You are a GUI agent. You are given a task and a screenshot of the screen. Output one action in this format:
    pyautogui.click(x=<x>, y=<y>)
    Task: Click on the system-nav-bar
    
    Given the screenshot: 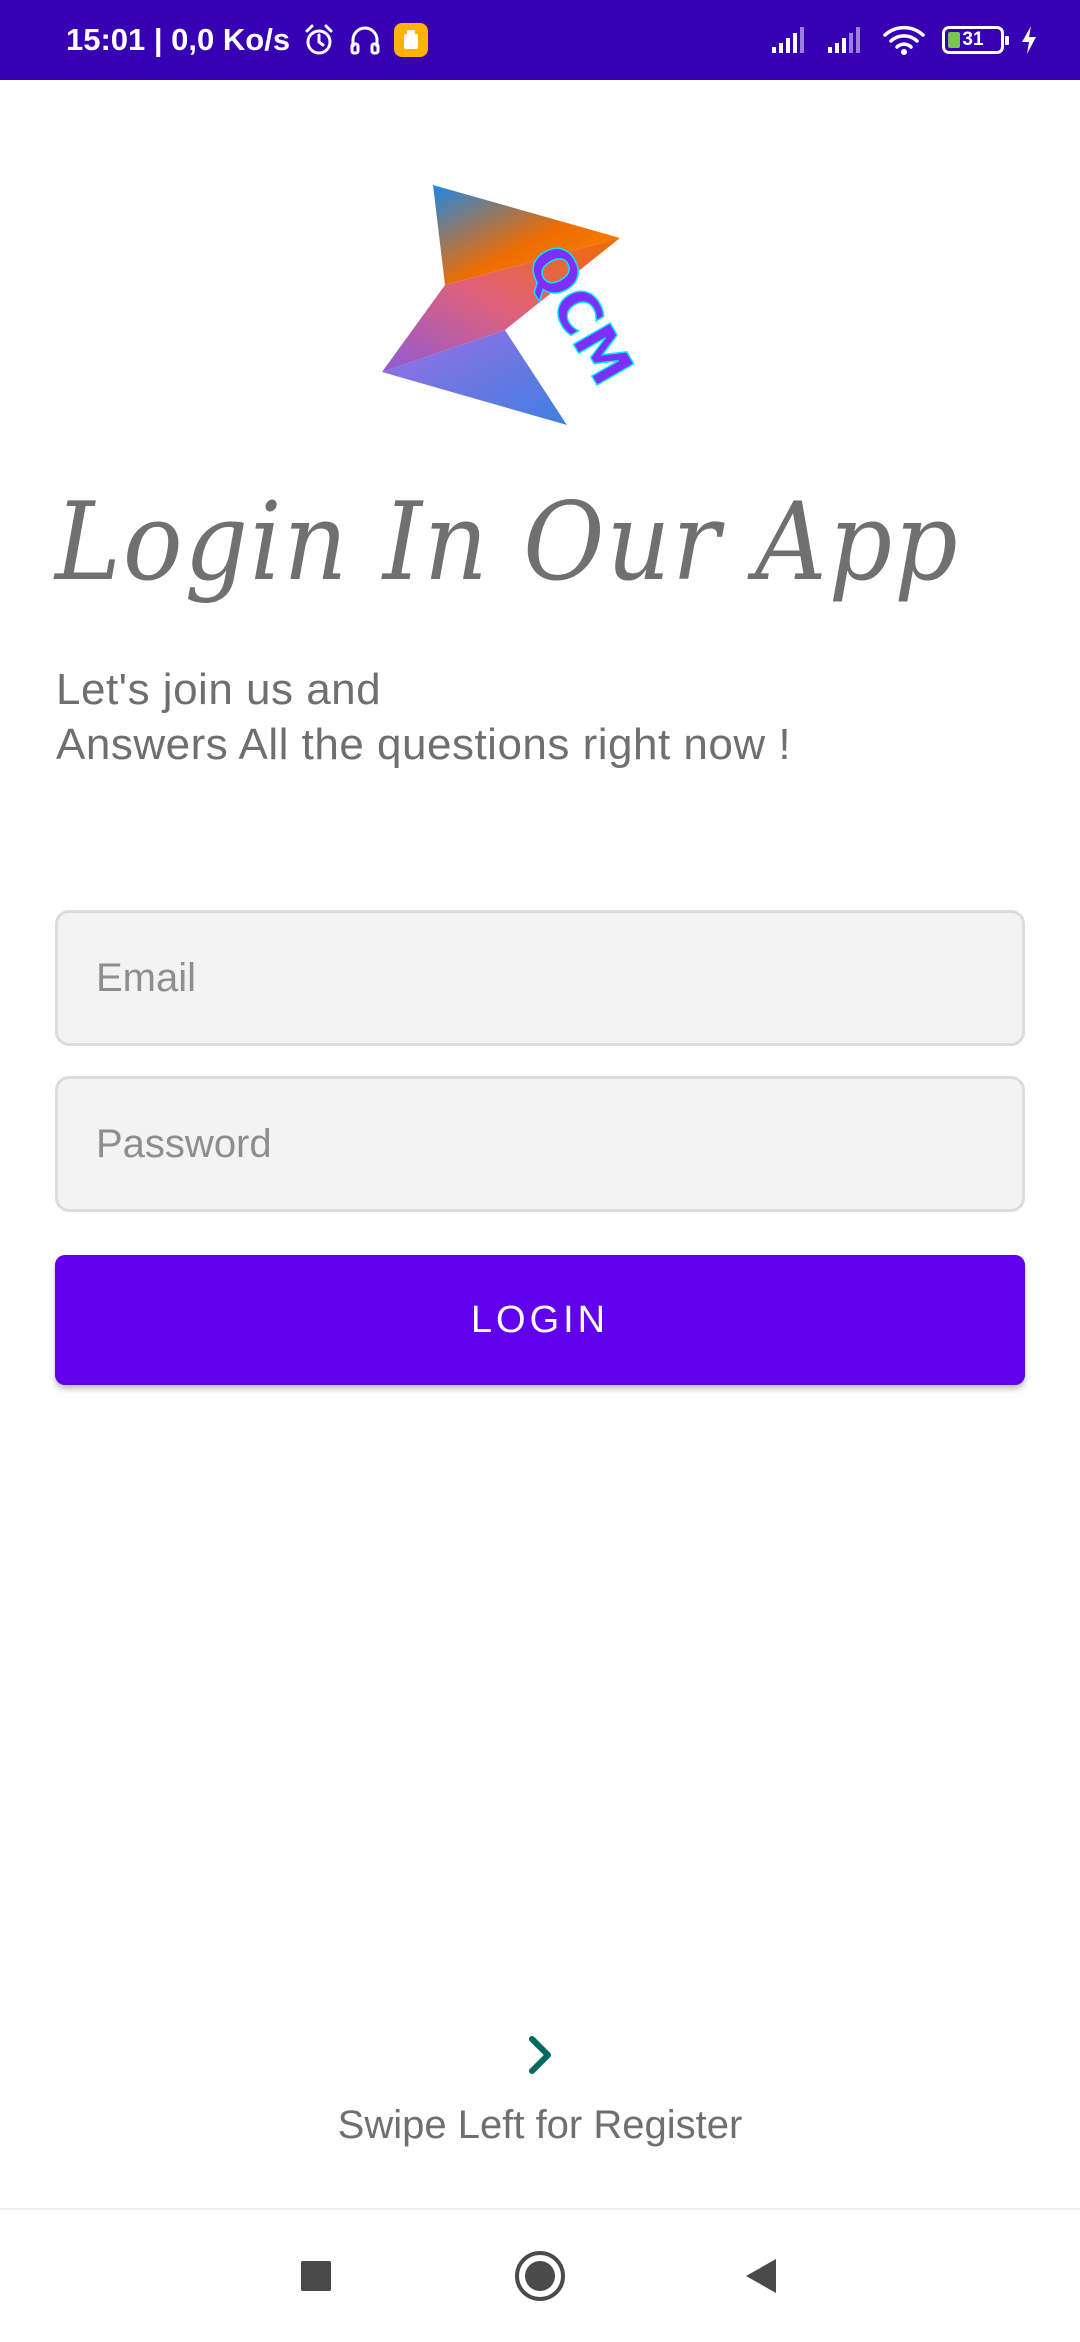 What is the action you would take?
    pyautogui.click(x=540, y=2275)
    